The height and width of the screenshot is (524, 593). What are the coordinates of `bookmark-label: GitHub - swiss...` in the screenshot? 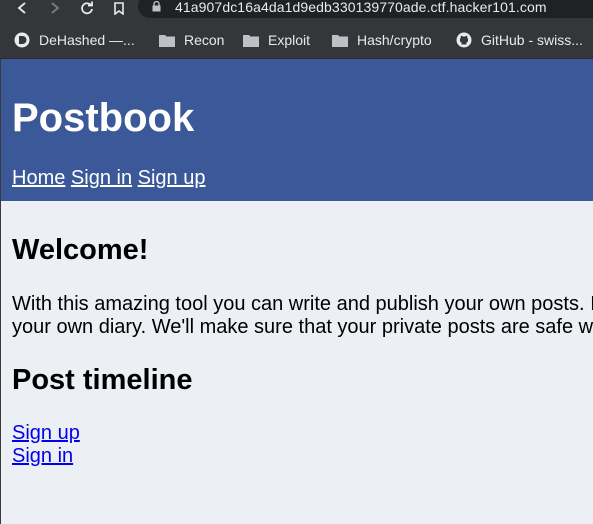 It's located at (532, 40).